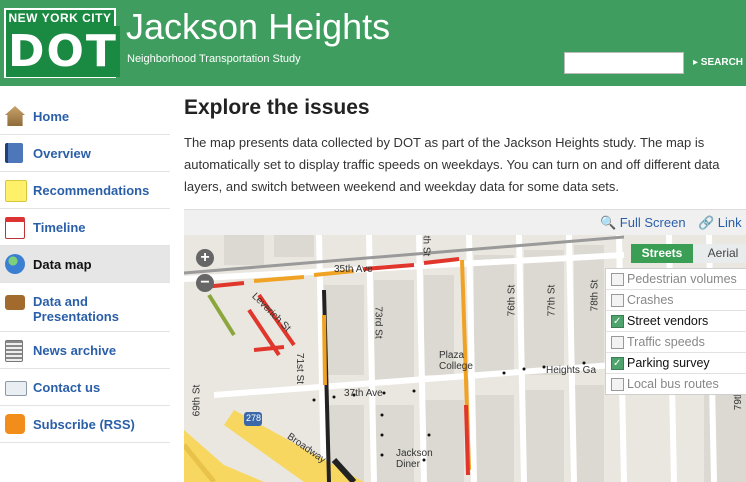  Describe the element at coordinates (643, 223) in the screenshot. I see `fullscreen-link: 🔍 Full Screen` at that location.